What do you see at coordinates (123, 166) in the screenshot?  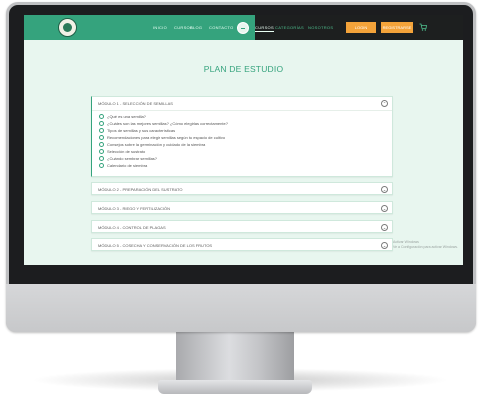 I see `lesson-item: Calendario de siembra` at bounding box center [123, 166].